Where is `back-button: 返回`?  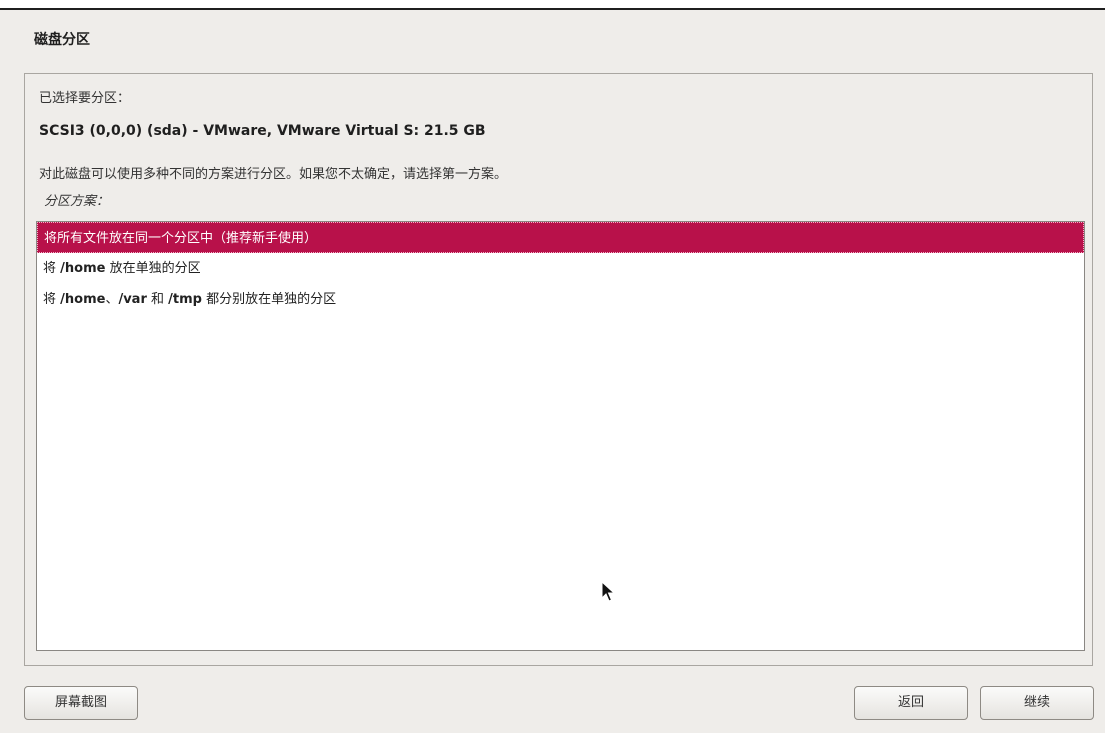 back-button: 返回 is located at coordinates (911, 703).